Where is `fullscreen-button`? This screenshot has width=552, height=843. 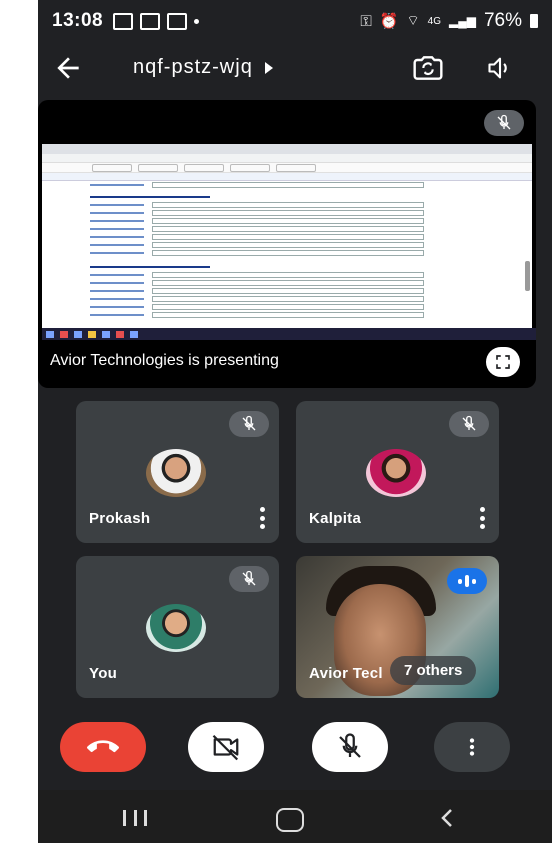
fullscreen-button is located at coordinates (503, 362).